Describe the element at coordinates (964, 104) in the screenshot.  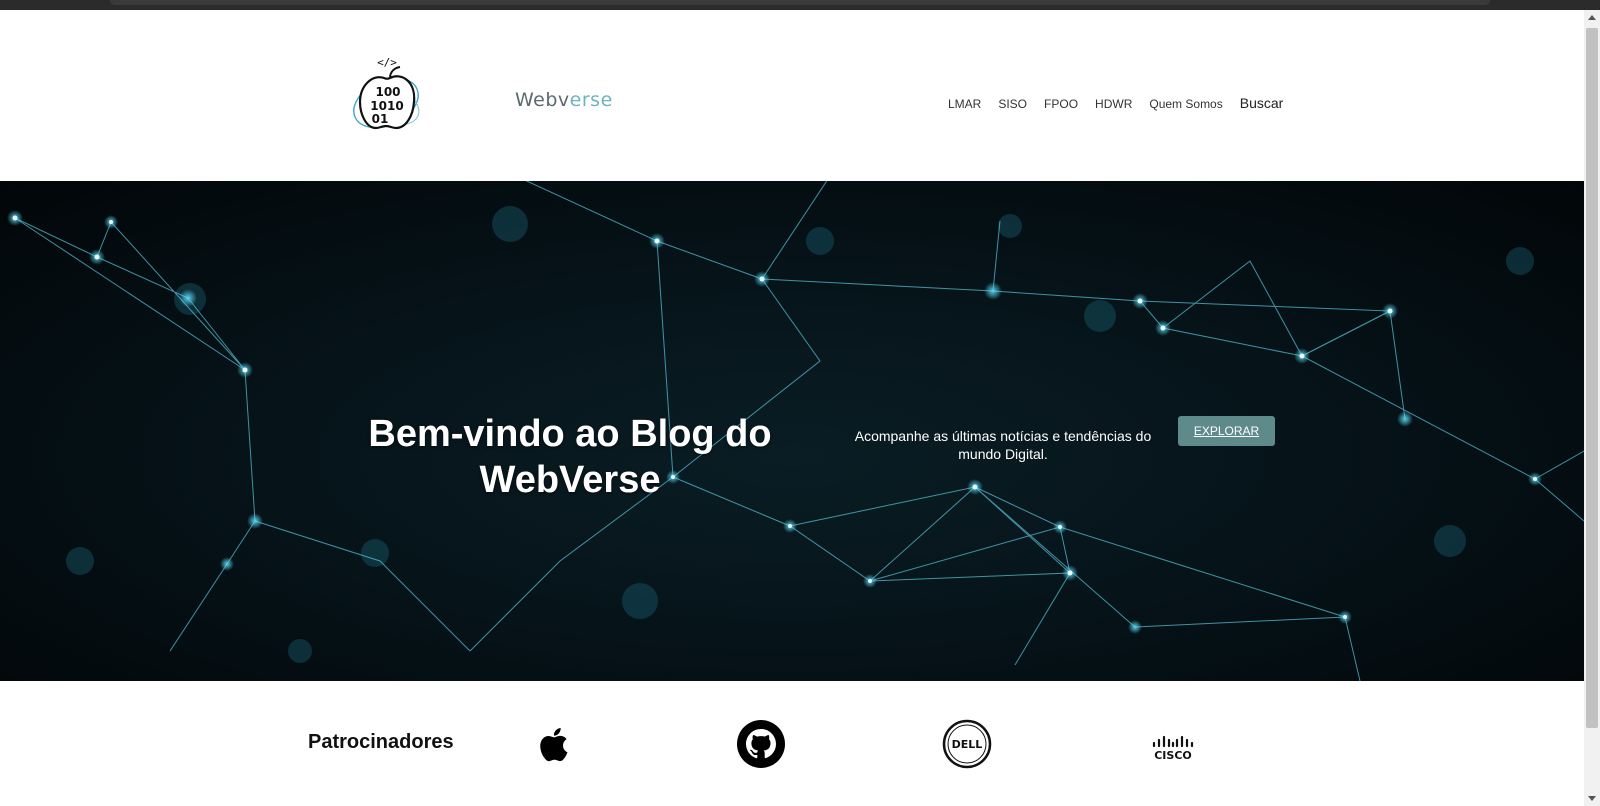
I see `nav-item-lmar: LMAR` at that location.